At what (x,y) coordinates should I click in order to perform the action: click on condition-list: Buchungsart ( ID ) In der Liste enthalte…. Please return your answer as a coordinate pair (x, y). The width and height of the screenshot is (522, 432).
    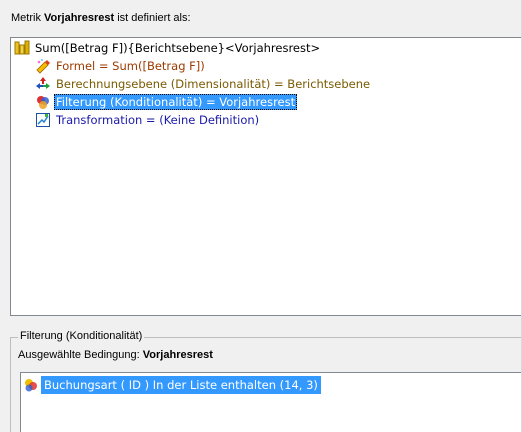
    Looking at the image, I should click on (271, 402).